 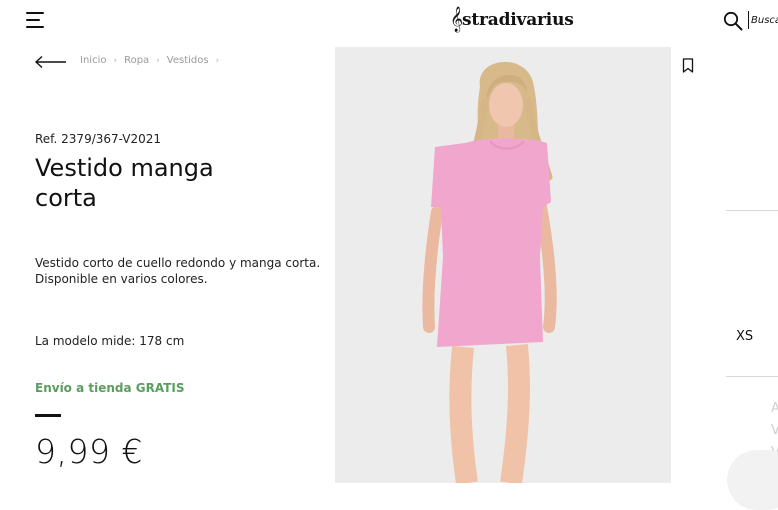 What do you see at coordinates (688, 65) in the screenshot?
I see `bookmark-icon` at bounding box center [688, 65].